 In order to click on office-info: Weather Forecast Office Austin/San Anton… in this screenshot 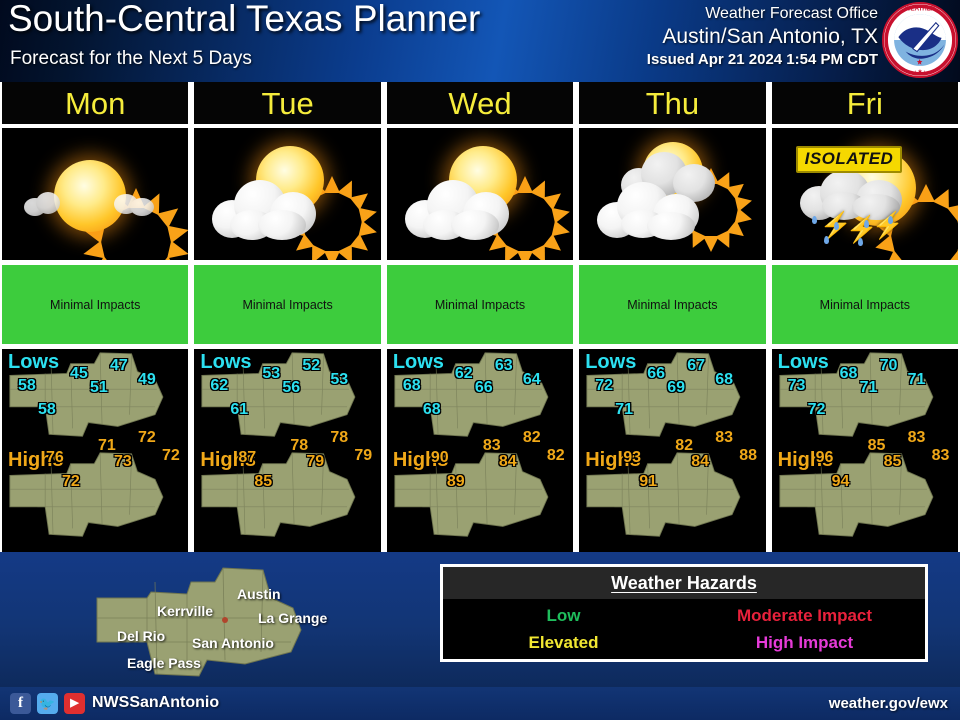, I will do `click(762, 37)`.